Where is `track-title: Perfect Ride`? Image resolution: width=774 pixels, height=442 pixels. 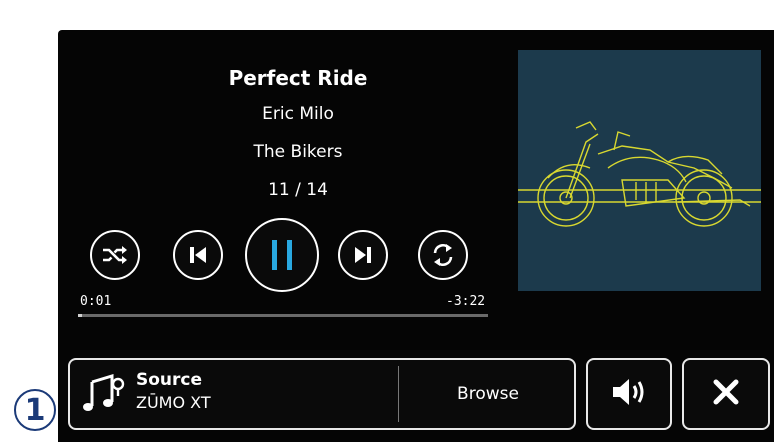
track-title: Perfect Ride is located at coordinates (298, 78).